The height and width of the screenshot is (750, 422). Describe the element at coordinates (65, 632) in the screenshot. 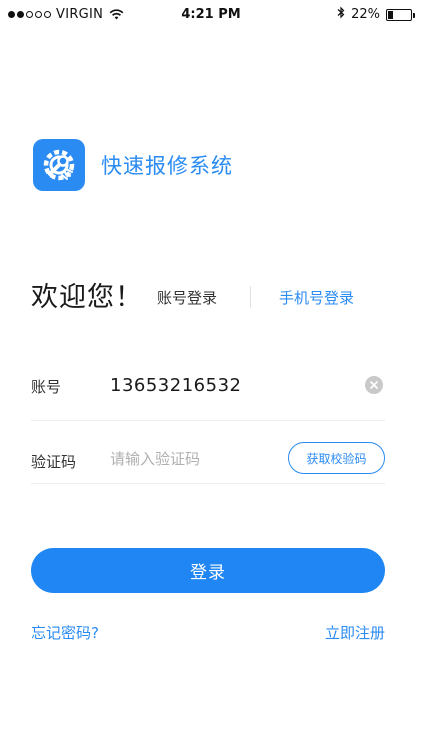

I see `forgot-password-link: 忘记密码?` at that location.